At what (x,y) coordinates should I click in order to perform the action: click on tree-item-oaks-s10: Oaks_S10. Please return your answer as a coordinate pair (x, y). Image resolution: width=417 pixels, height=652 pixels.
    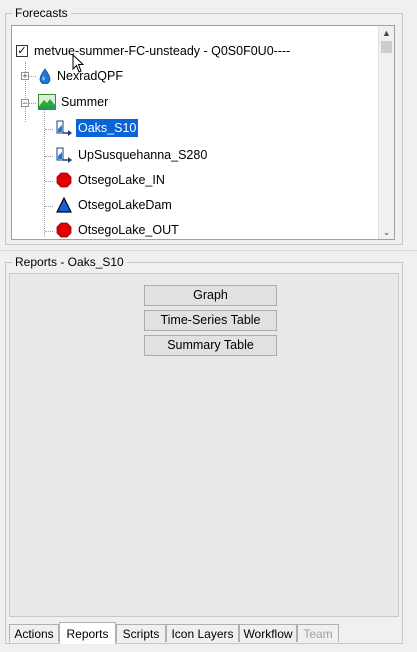
    Looking at the image, I should click on (96, 128).